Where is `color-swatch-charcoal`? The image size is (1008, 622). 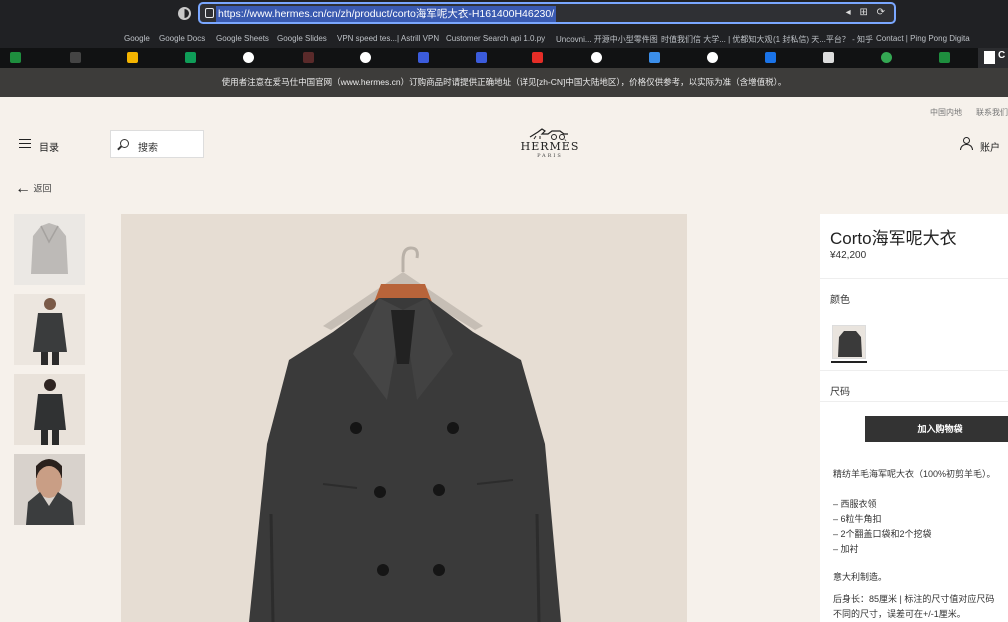 color-swatch-charcoal is located at coordinates (849, 342).